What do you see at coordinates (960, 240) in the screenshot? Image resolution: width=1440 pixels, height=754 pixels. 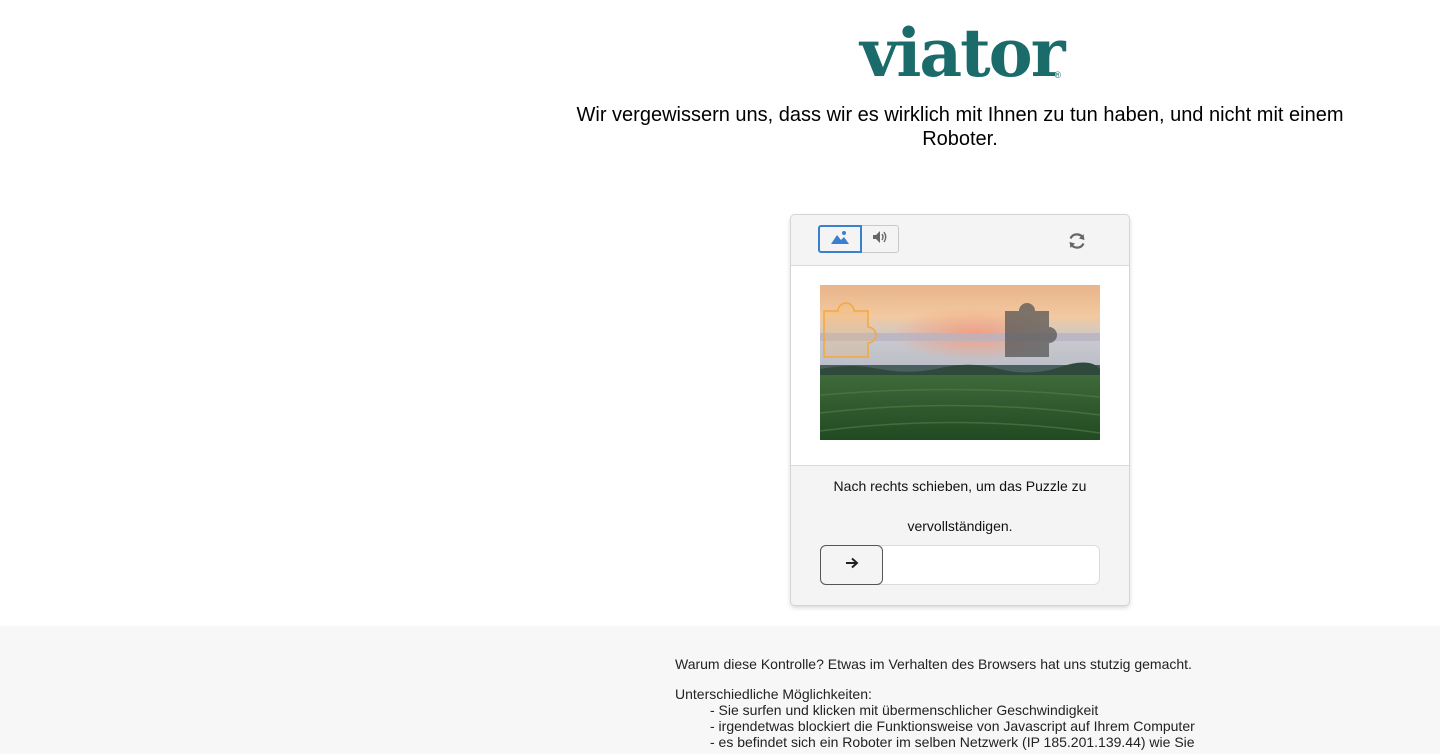 I see `captcha-header` at bounding box center [960, 240].